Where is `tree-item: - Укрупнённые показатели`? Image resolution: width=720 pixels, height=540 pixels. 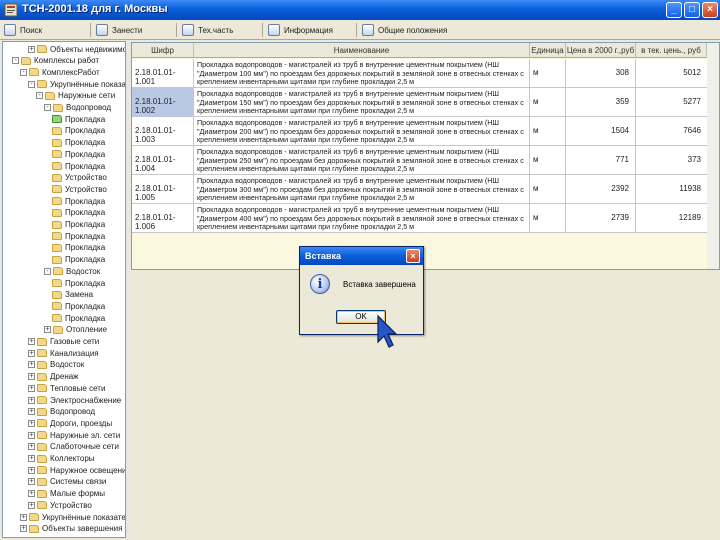 tree-item: - Укрупнённые показатели is located at coordinates (76, 84).